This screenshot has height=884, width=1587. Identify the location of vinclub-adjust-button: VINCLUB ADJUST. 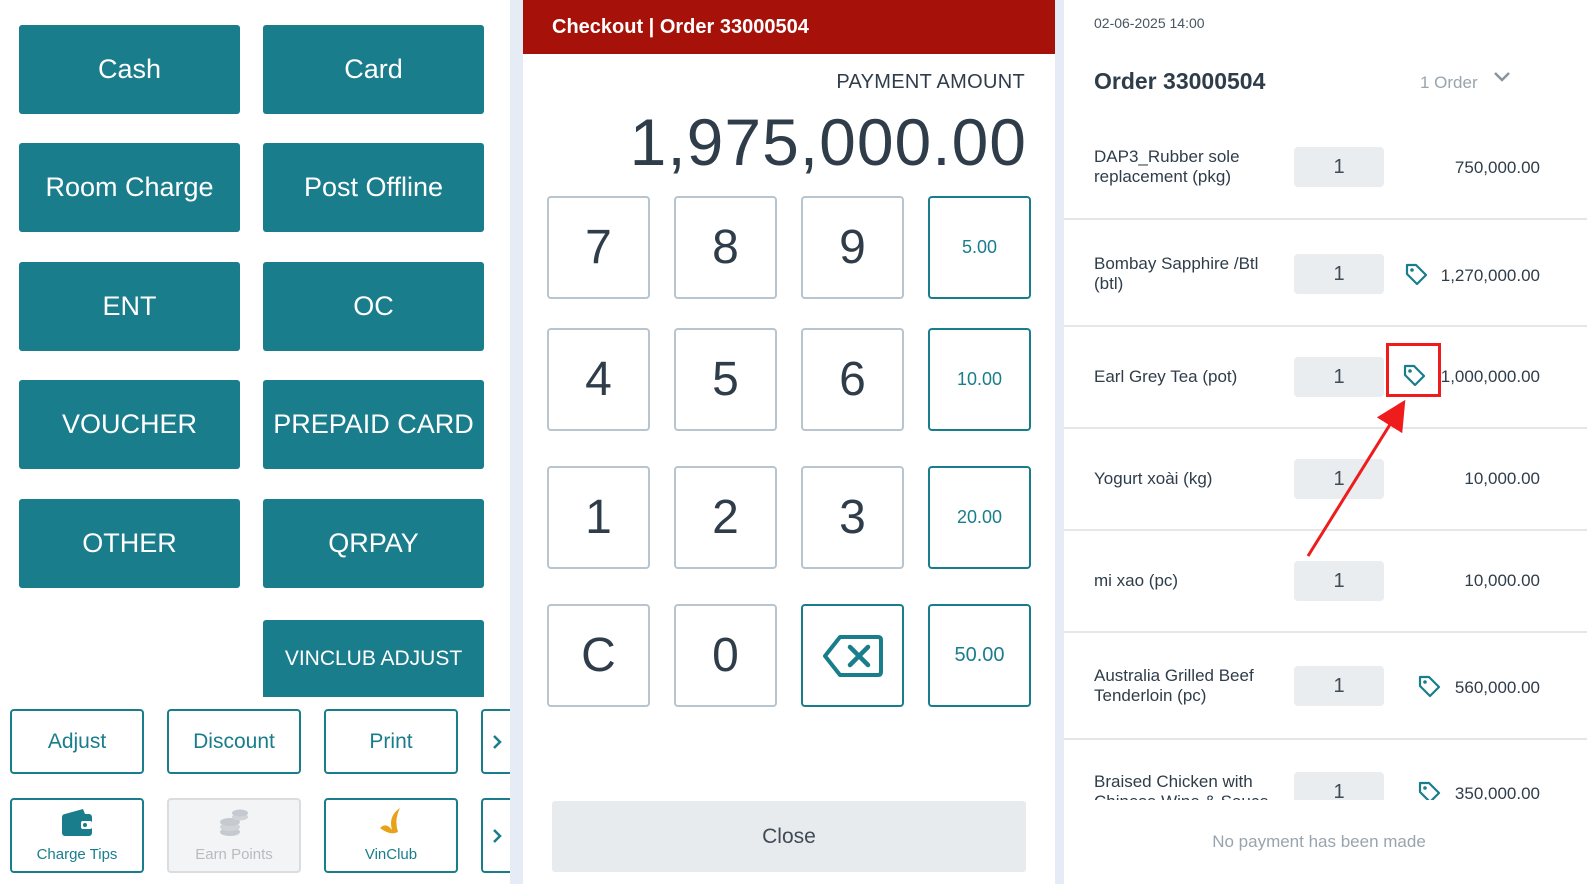
(373, 658).